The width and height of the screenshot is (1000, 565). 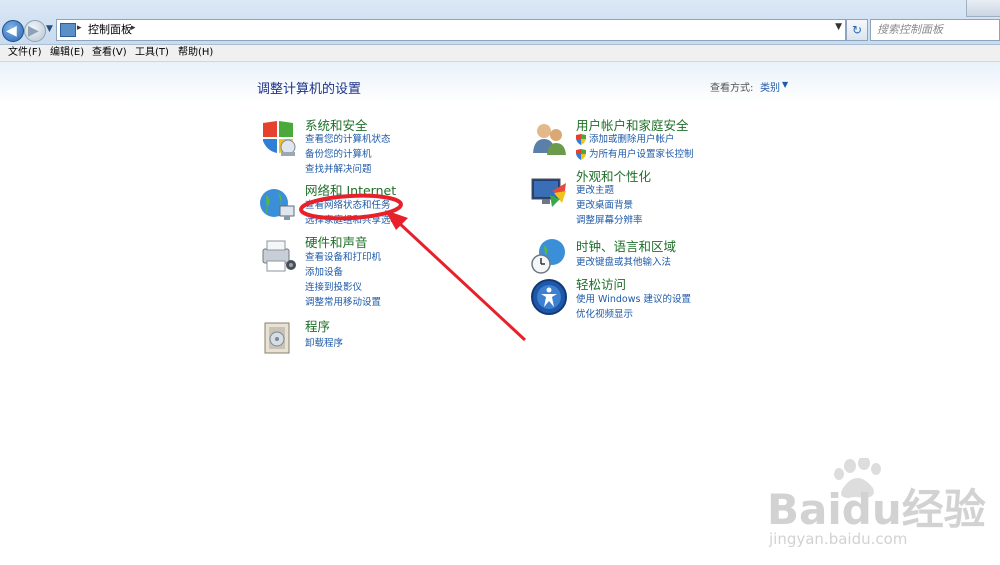 I want to click on category-user-accounts: 用户帐户和家庭安全, so click(x=632, y=126).